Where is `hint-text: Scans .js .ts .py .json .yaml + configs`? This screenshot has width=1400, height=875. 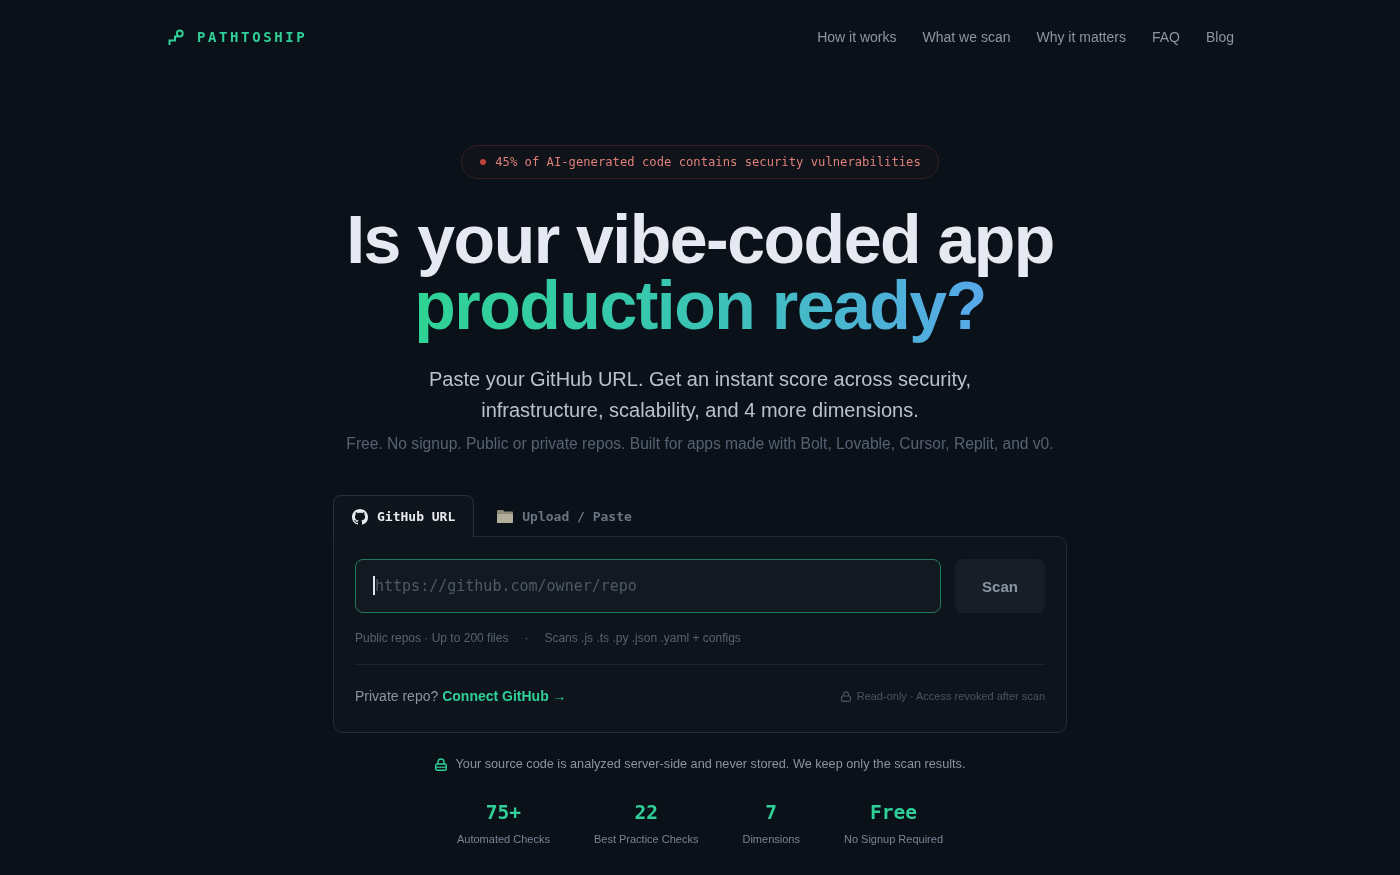
hint-text: Scans .js .ts .py .json .yaml + configs is located at coordinates (642, 638).